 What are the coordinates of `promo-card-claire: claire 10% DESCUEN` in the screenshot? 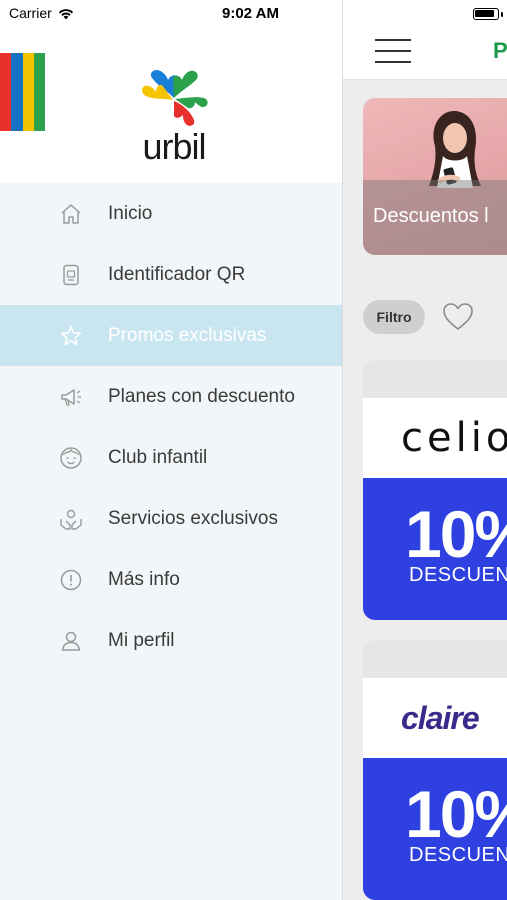 It's located at (435, 770).